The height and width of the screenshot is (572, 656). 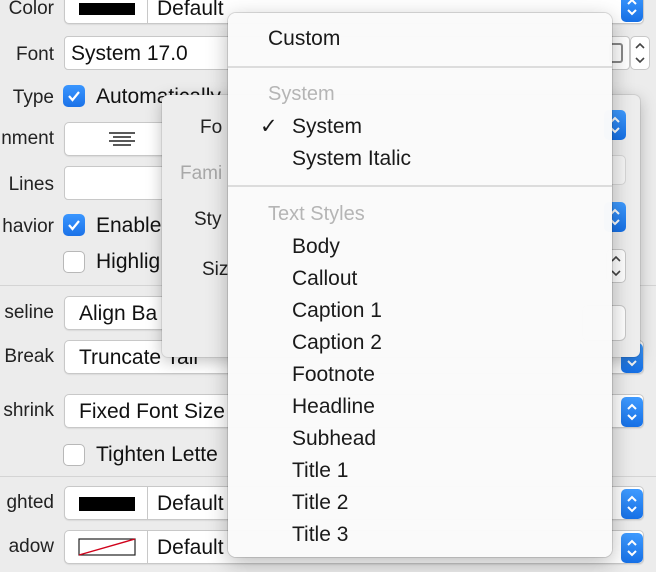 I want to click on baseline-value: Align Ba, so click(x=118, y=313).